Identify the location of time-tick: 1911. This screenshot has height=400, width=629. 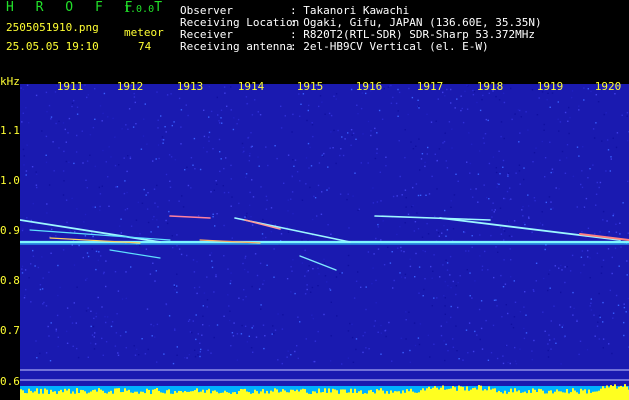
(70, 86).